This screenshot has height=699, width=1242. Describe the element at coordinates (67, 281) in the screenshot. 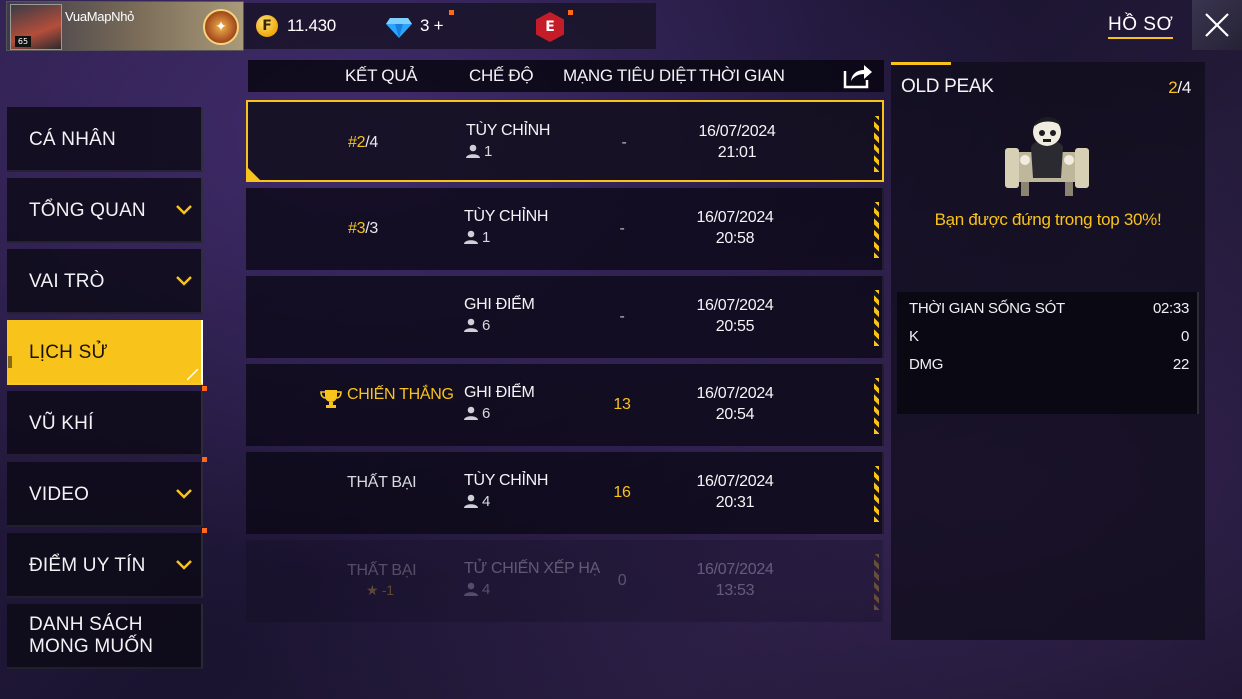

I see `sidebar-item-label: VAI TRÒ` at that location.